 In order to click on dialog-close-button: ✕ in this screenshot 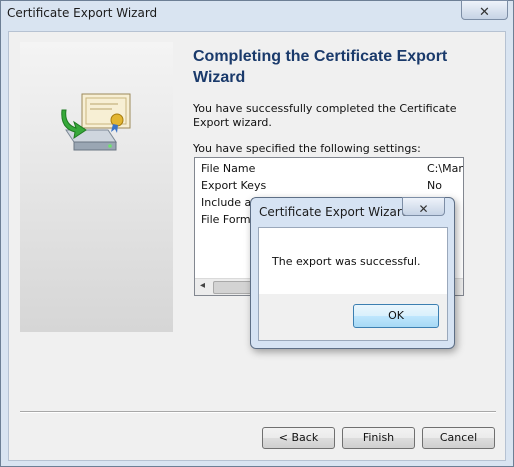, I will do `click(423, 206)`.